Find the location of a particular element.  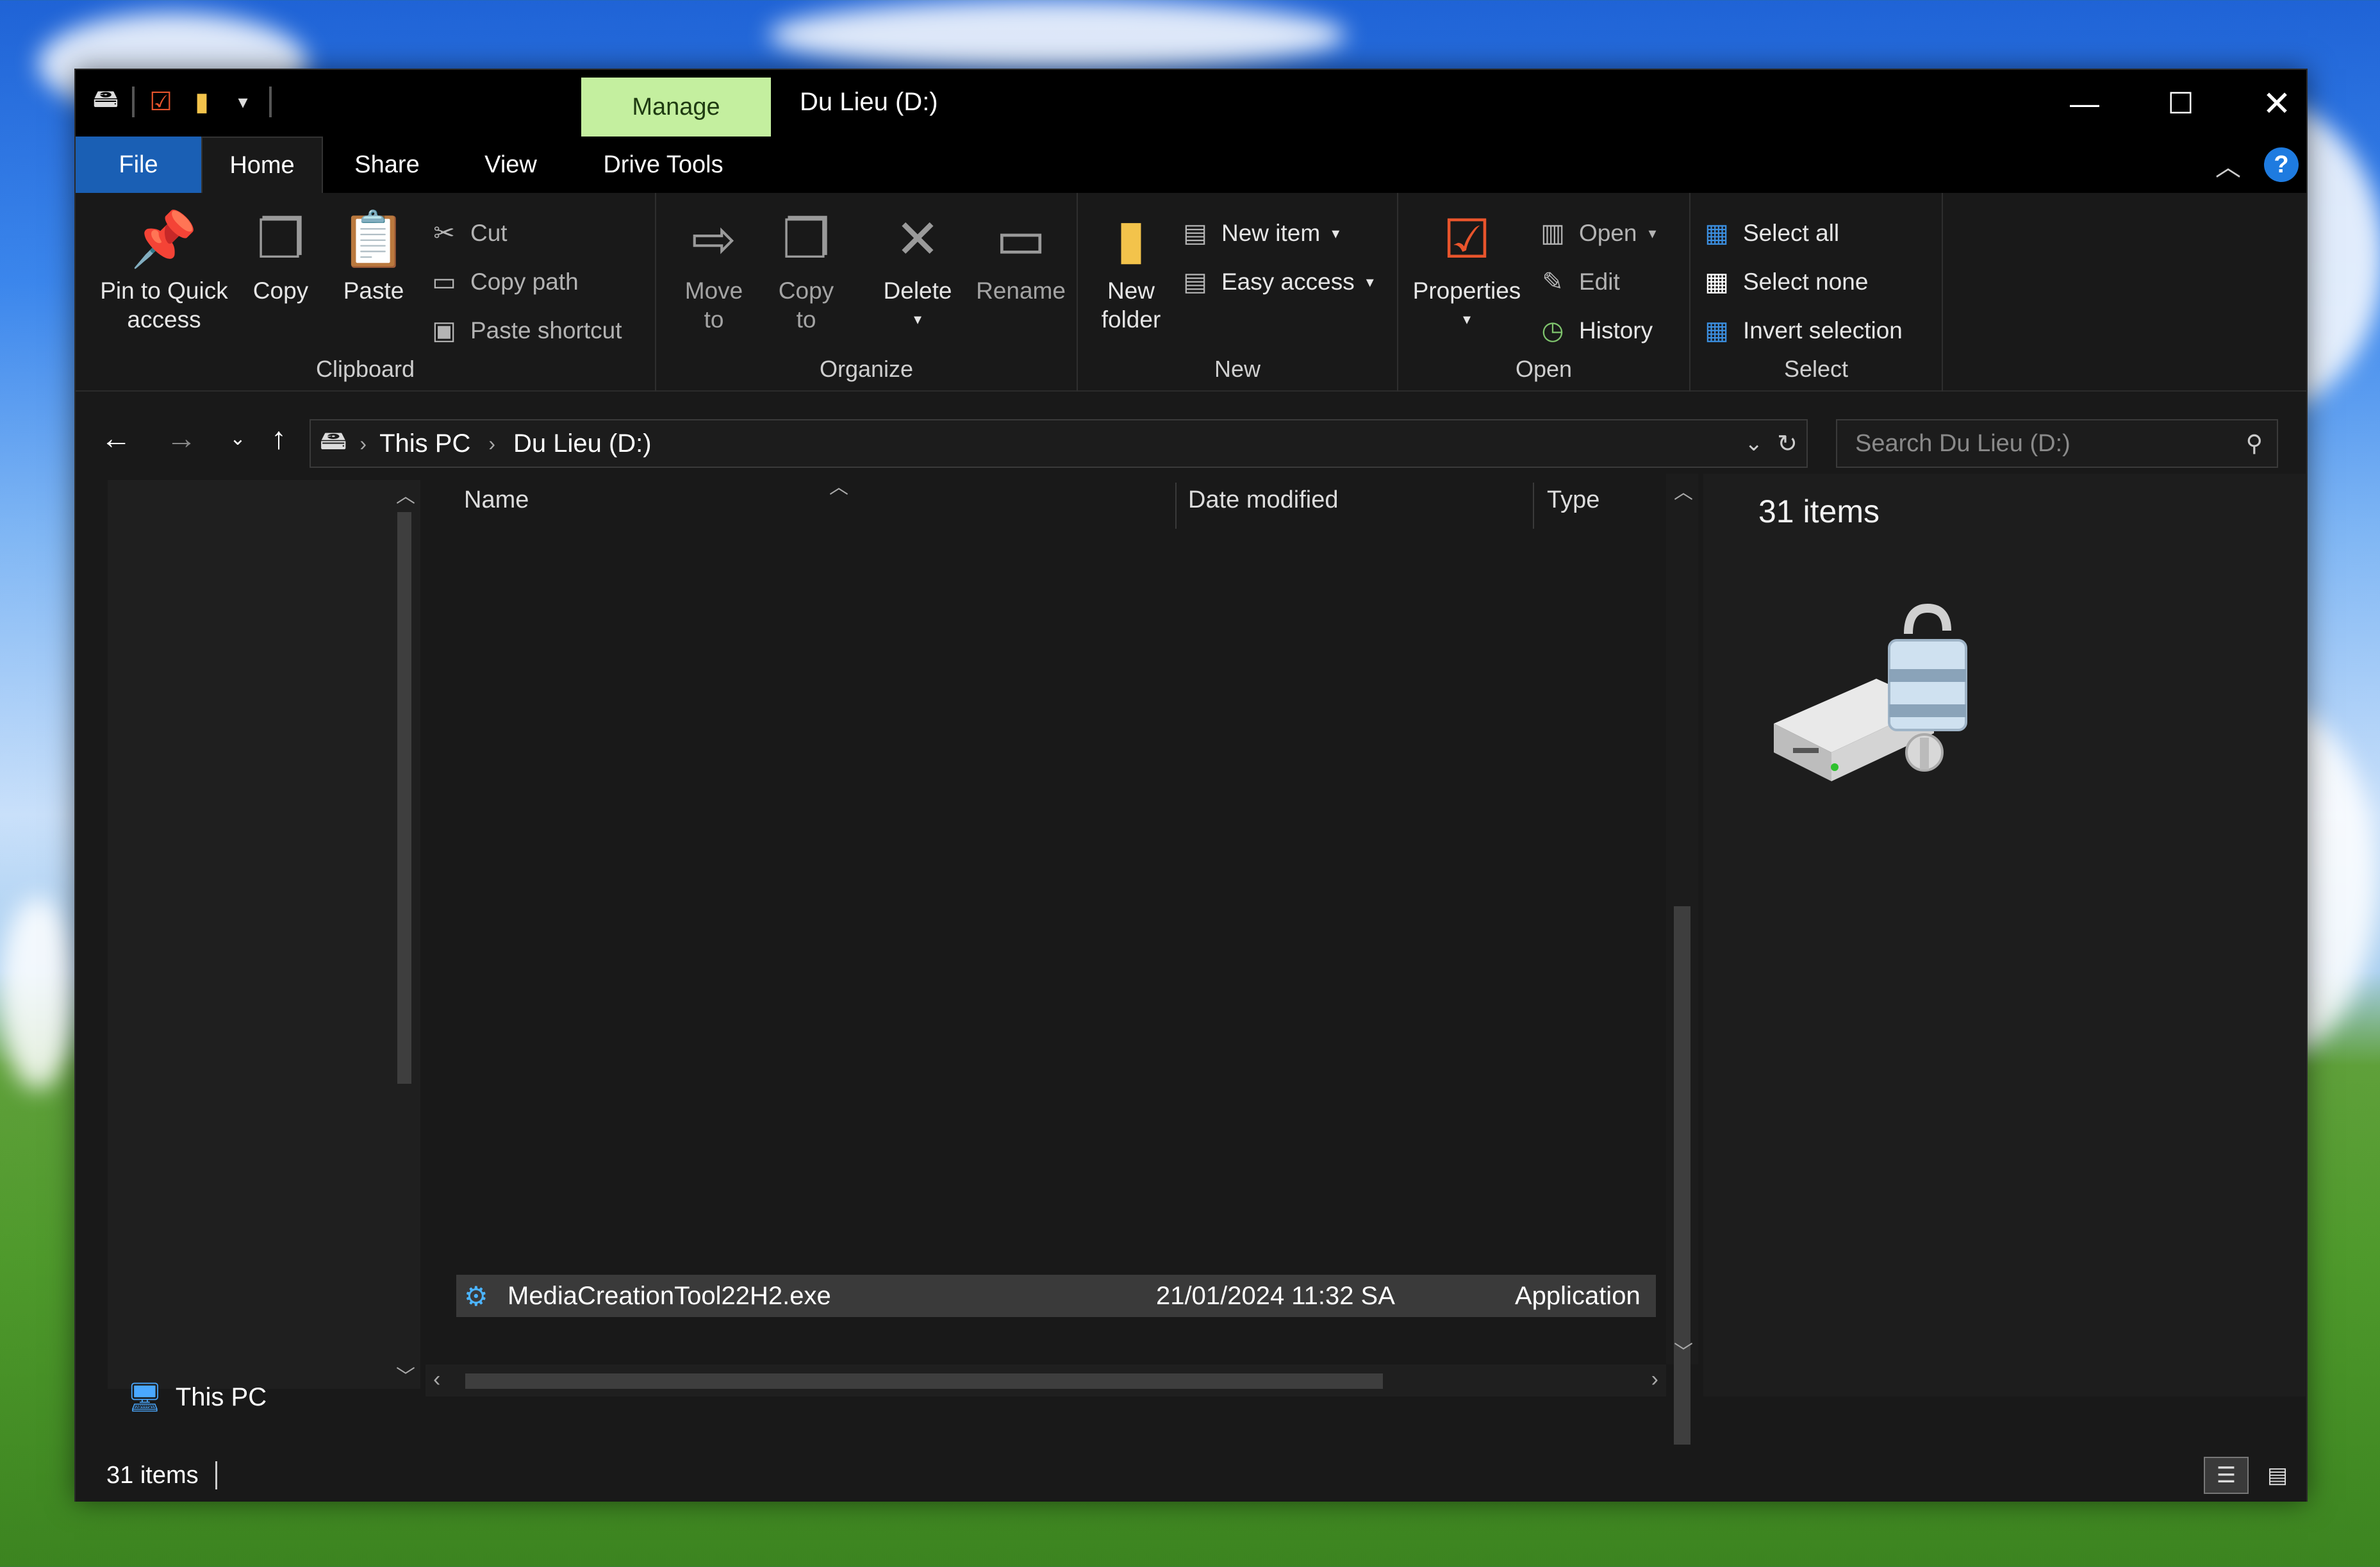

move-to-icon: ⇨ is located at coordinates (714, 239).